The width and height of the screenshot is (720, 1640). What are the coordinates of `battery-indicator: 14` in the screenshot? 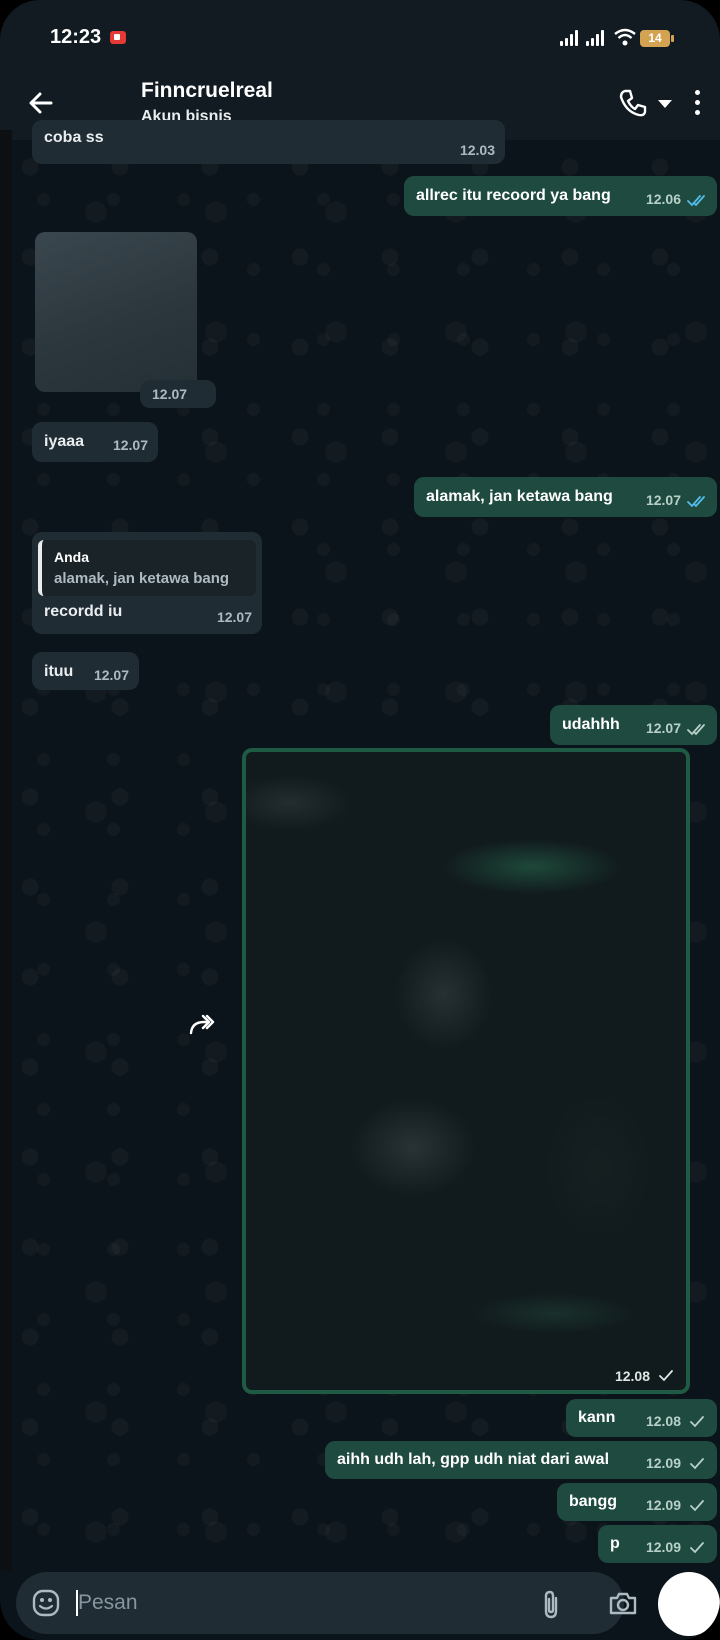 It's located at (657, 38).